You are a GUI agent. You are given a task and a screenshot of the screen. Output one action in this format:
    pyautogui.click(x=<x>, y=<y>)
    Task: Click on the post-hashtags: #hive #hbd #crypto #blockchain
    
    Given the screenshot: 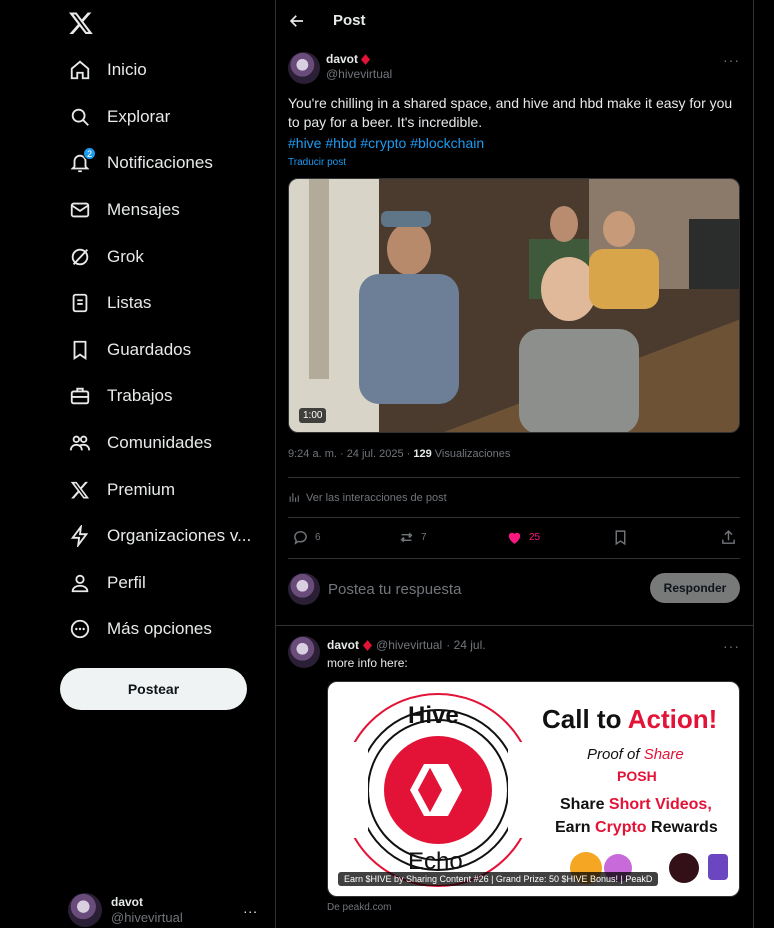 What is the action you would take?
    pyautogui.click(x=386, y=143)
    